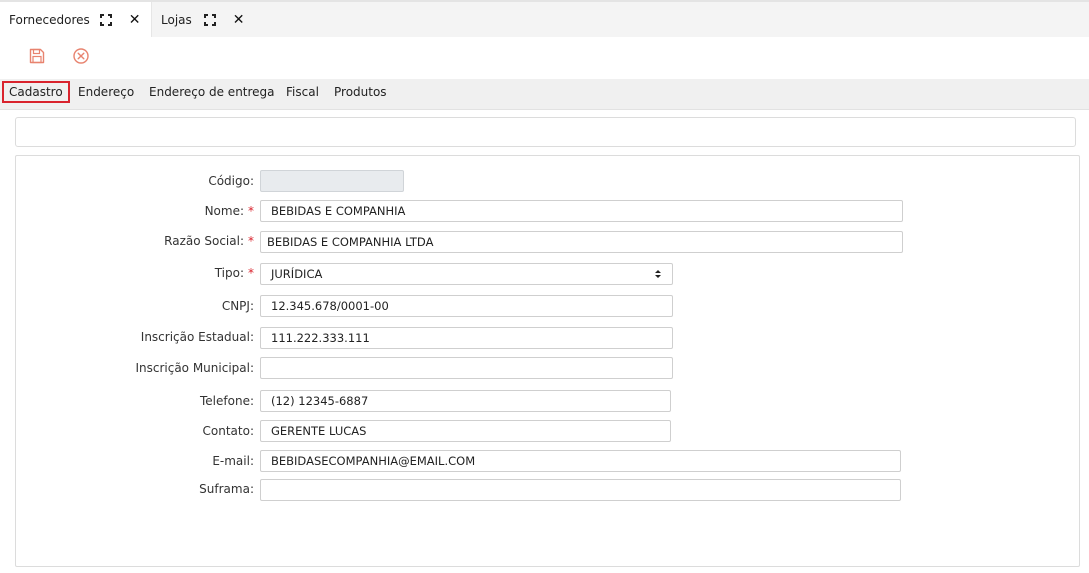 This screenshot has width=1089, height=573. What do you see at coordinates (465, 431) in the screenshot?
I see `contato-field: GERENTE LUCAS` at bounding box center [465, 431].